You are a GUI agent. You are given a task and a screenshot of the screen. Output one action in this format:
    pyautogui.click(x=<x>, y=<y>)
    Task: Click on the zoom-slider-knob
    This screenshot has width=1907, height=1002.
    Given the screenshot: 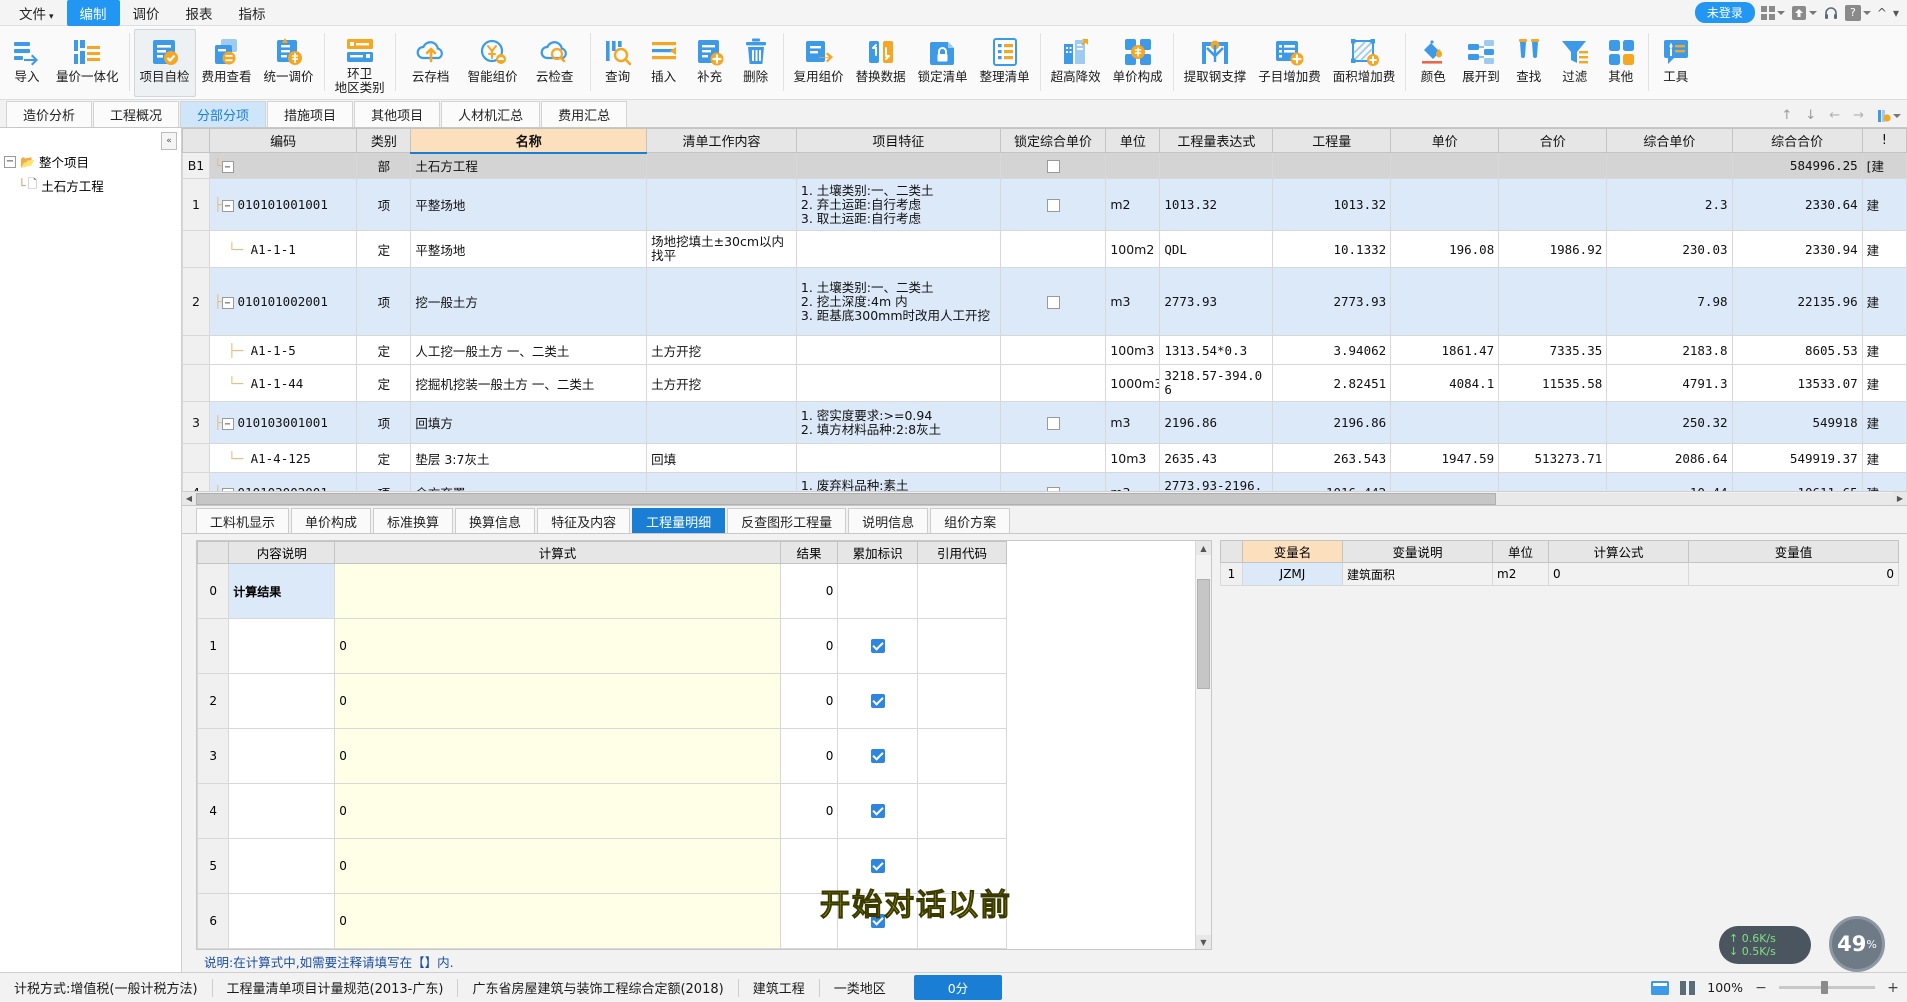 What is the action you would take?
    pyautogui.click(x=1824, y=987)
    